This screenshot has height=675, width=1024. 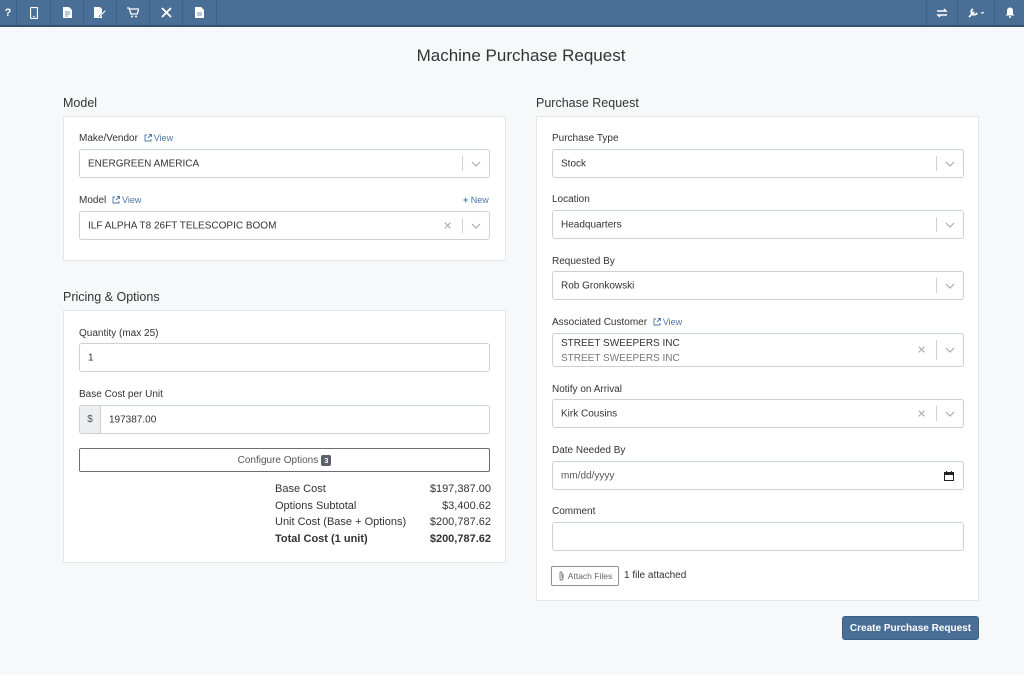 What do you see at coordinates (758, 413) in the screenshot?
I see `notify-select: Kirk Cousins ✕` at bounding box center [758, 413].